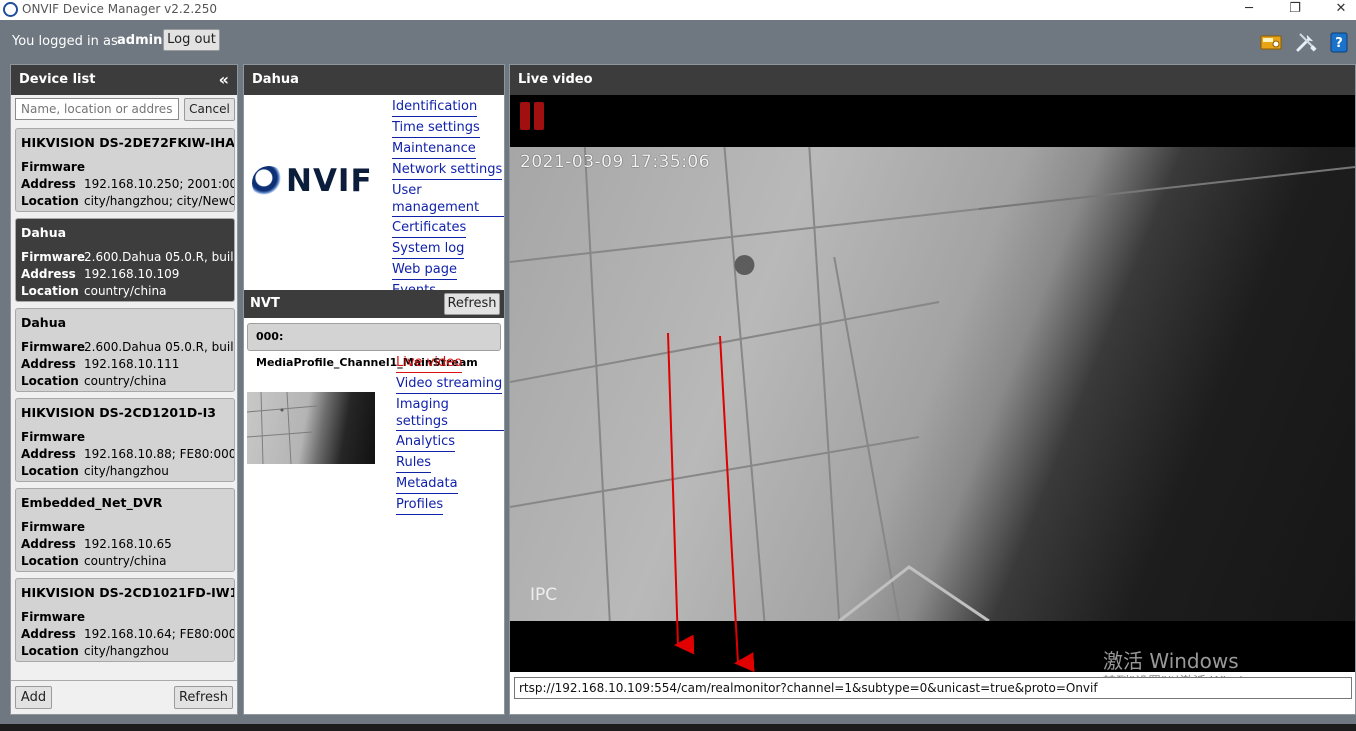  Describe the element at coordinates (447, 170) in the screenshot. I see `link-network-settings: Network settings` at that location.